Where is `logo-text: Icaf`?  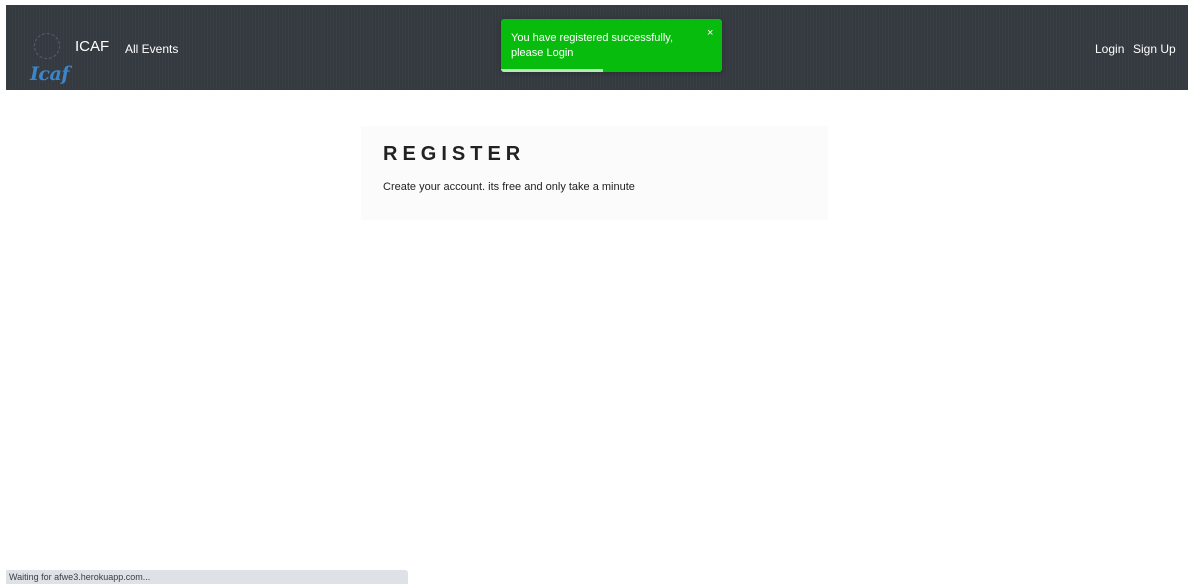
logo-text: Icaf is located at coordinates (49, 74).